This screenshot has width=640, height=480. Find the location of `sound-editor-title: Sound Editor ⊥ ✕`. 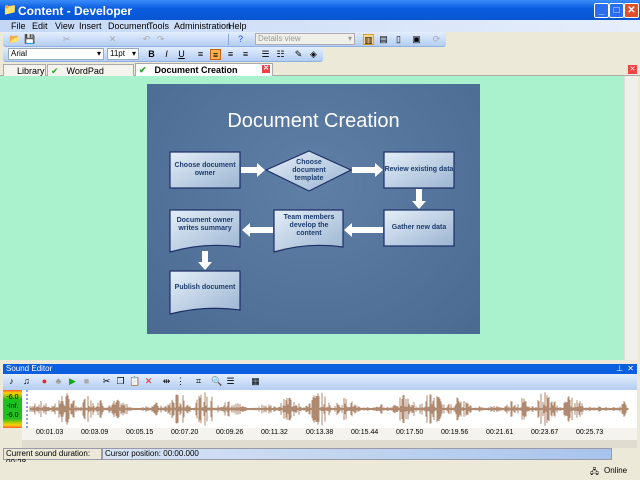

sound-editor-title: Sound Editor ⊥ ✕ is located at coordinates (320, 369).